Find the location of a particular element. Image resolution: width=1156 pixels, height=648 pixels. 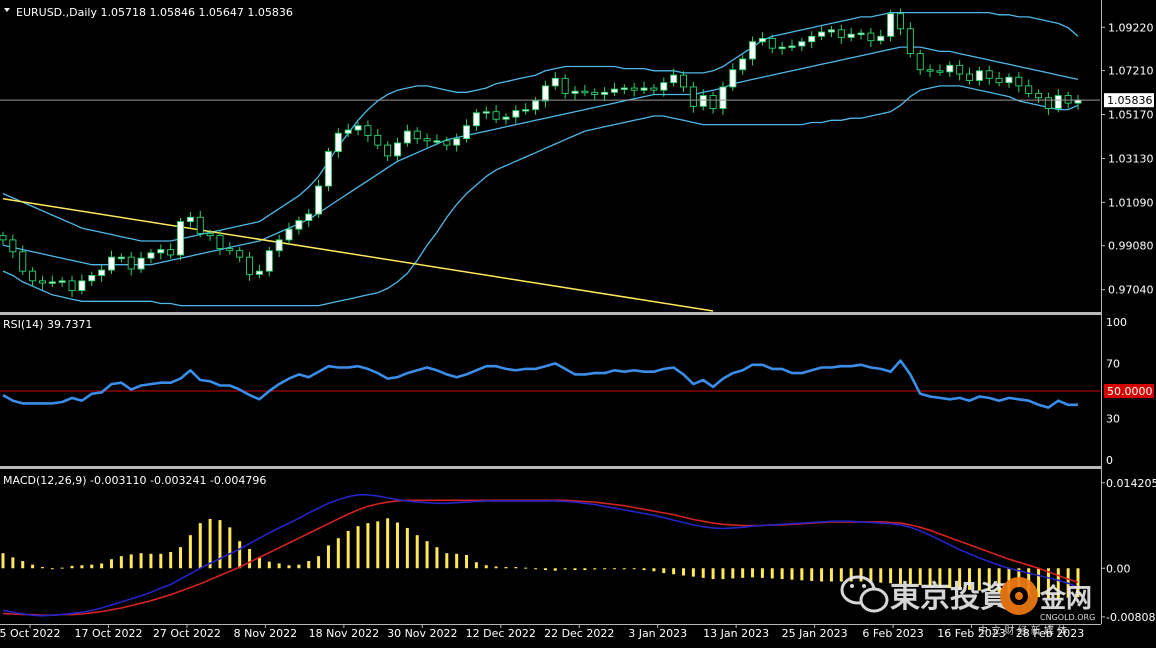

x-tick-label: 3 Jan 2023 is located at coordinates (657, 633).